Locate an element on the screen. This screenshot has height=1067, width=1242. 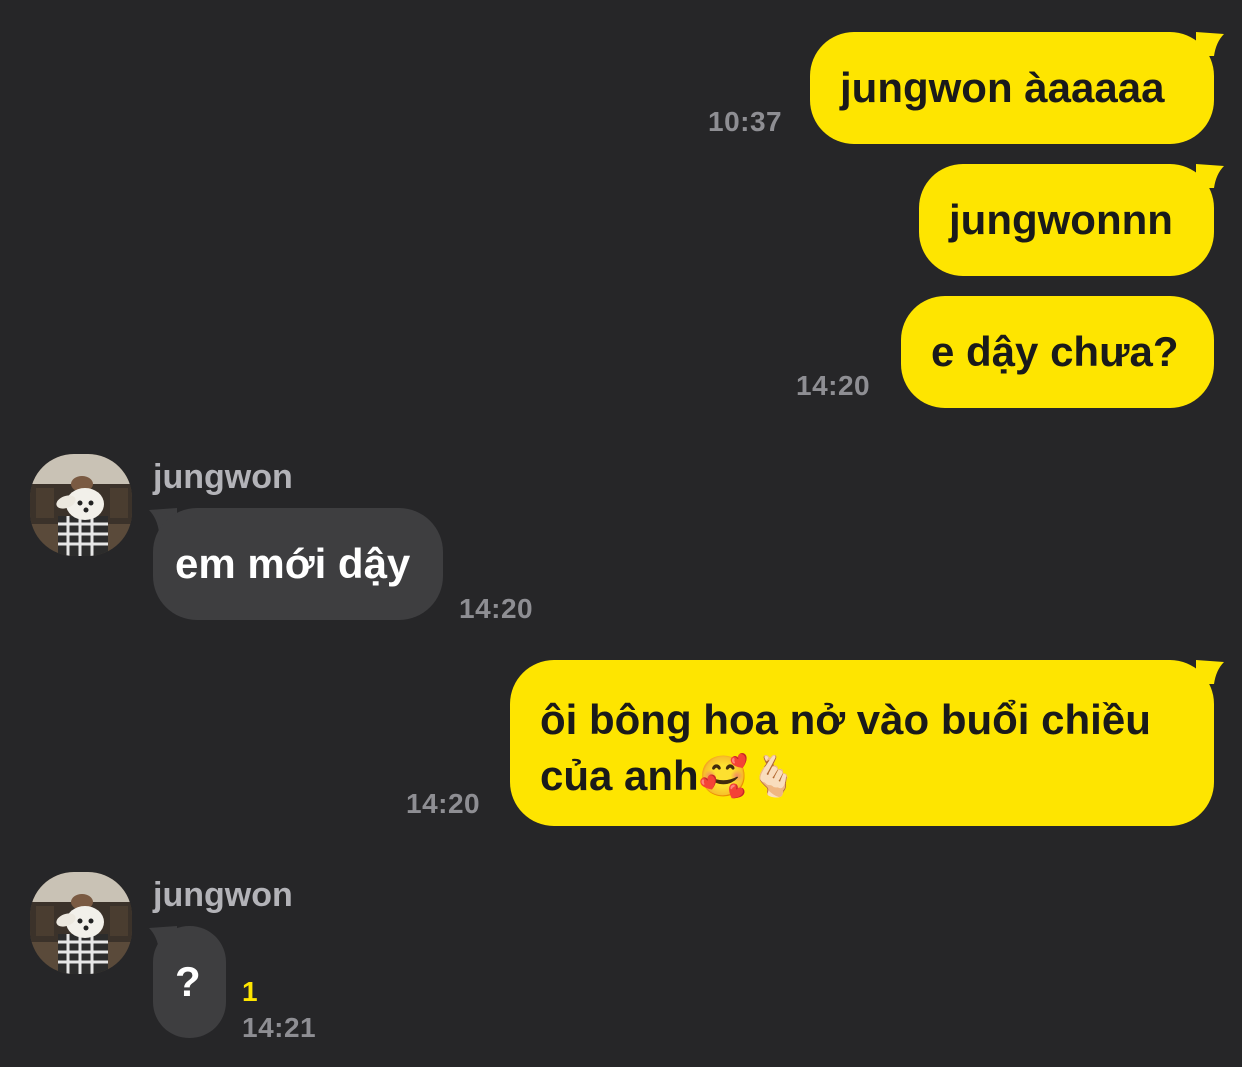
message-bubble-sent: ôi bông hoa nở vào buổi chiều của anh🥰🫰🏻 is located at coordinates (862, 743).